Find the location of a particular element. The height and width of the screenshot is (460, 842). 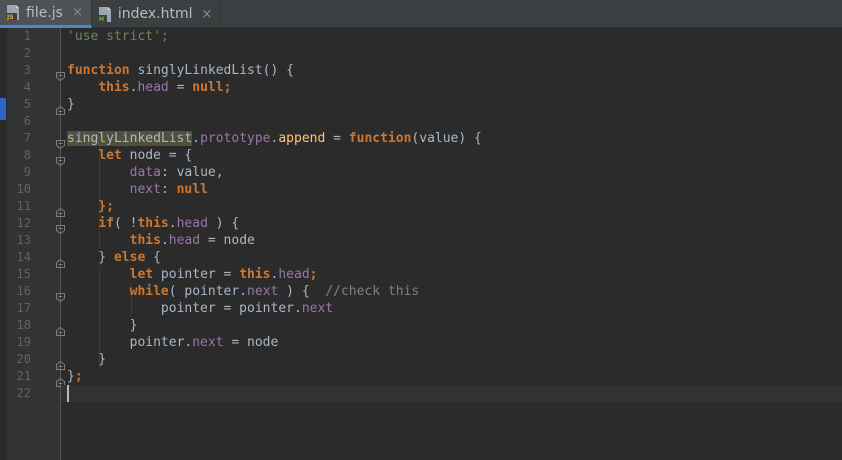

line-number: 1 is located at coordinates (27, 36).